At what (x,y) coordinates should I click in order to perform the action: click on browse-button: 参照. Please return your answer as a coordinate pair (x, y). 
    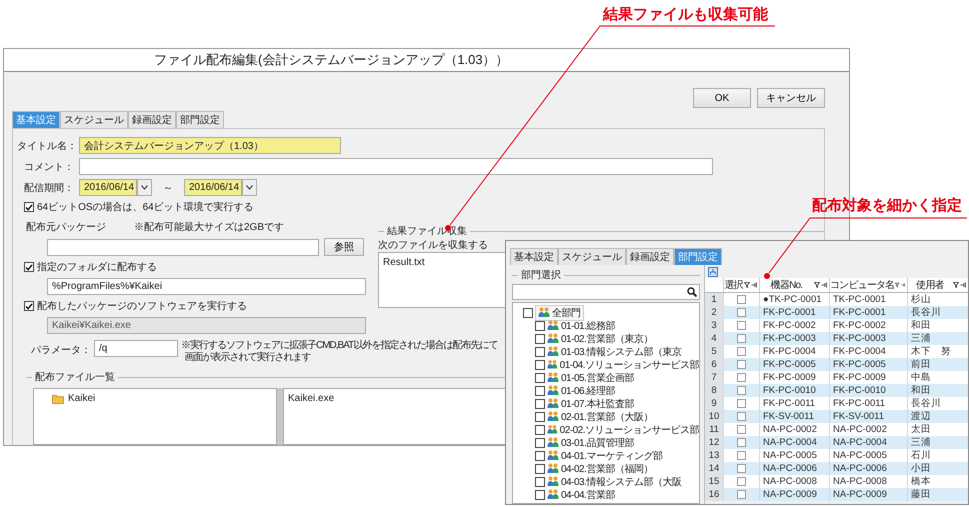
    Looking at the image, I should click on (344, 247).